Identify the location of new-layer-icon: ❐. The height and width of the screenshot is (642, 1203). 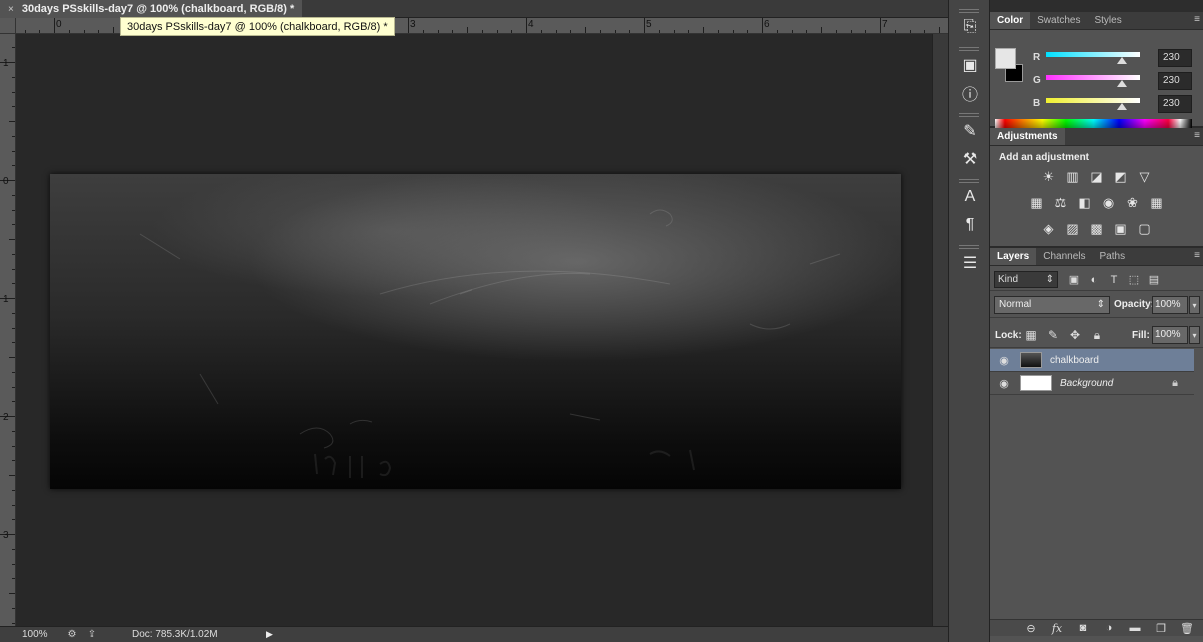
(1161, 628).